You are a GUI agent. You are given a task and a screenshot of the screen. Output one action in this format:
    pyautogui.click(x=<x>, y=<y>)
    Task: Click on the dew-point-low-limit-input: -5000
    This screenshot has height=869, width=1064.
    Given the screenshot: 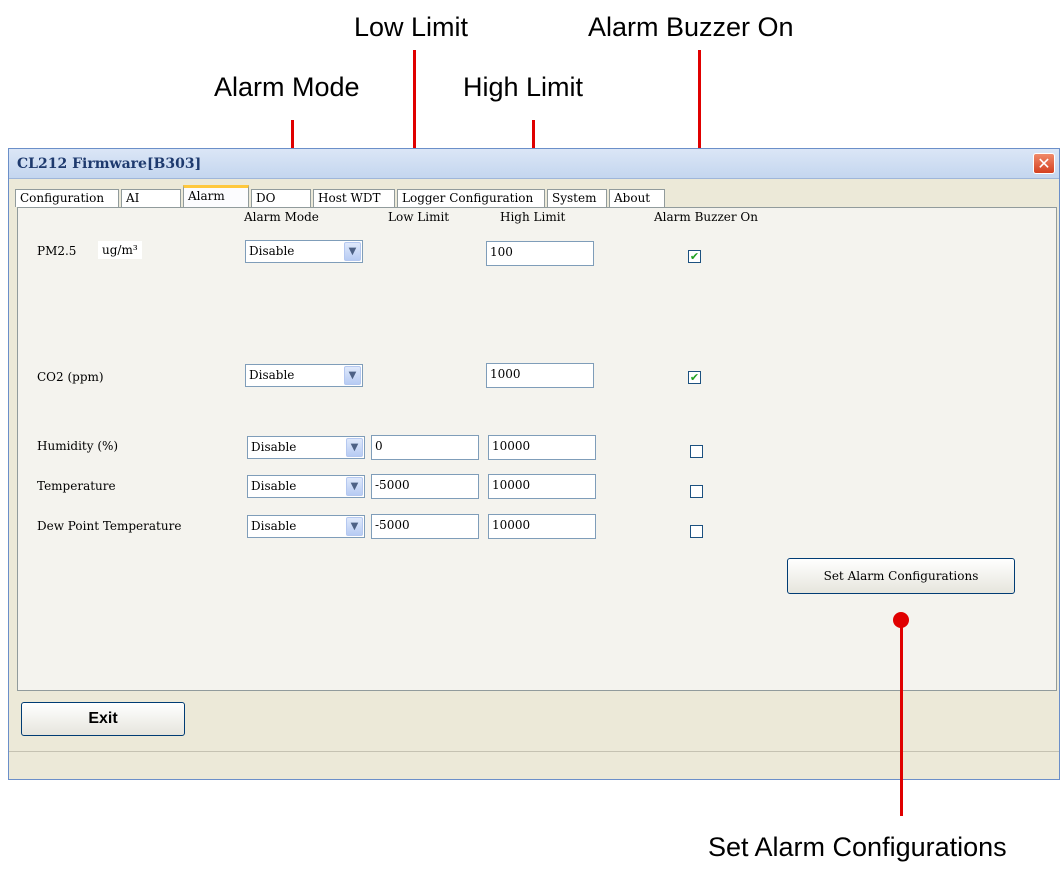 What is the action you would take?
    pyautogui.click(x=425, y=526)
    